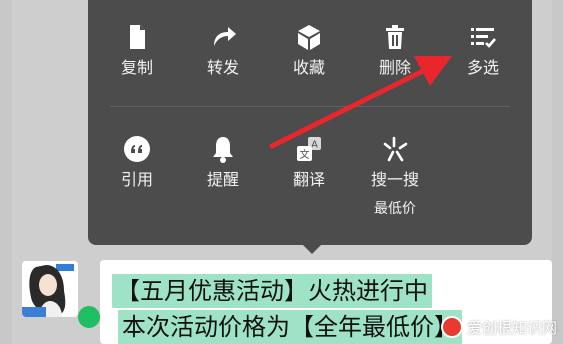  What do you see at coordinates (137, 37) in the screenshot?
I see `document-icon` at bounding box center [137, 37].